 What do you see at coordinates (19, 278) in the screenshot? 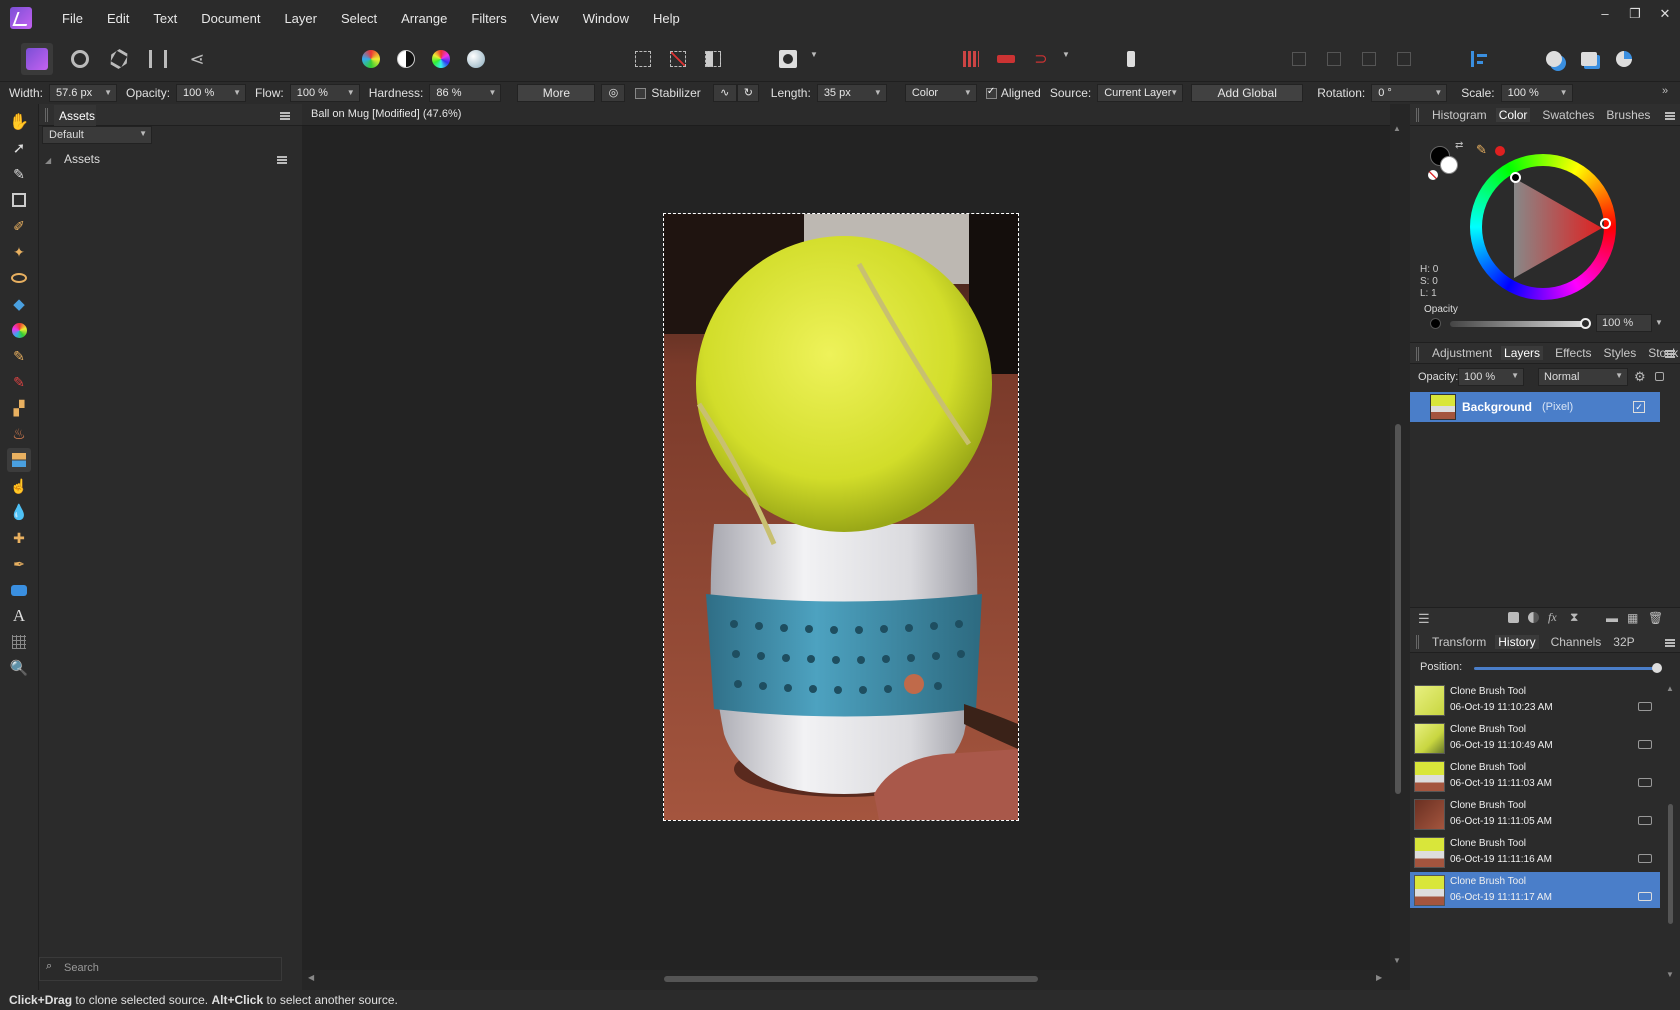
I see `lasso-tool-icon` at bounding box center [19, 278].